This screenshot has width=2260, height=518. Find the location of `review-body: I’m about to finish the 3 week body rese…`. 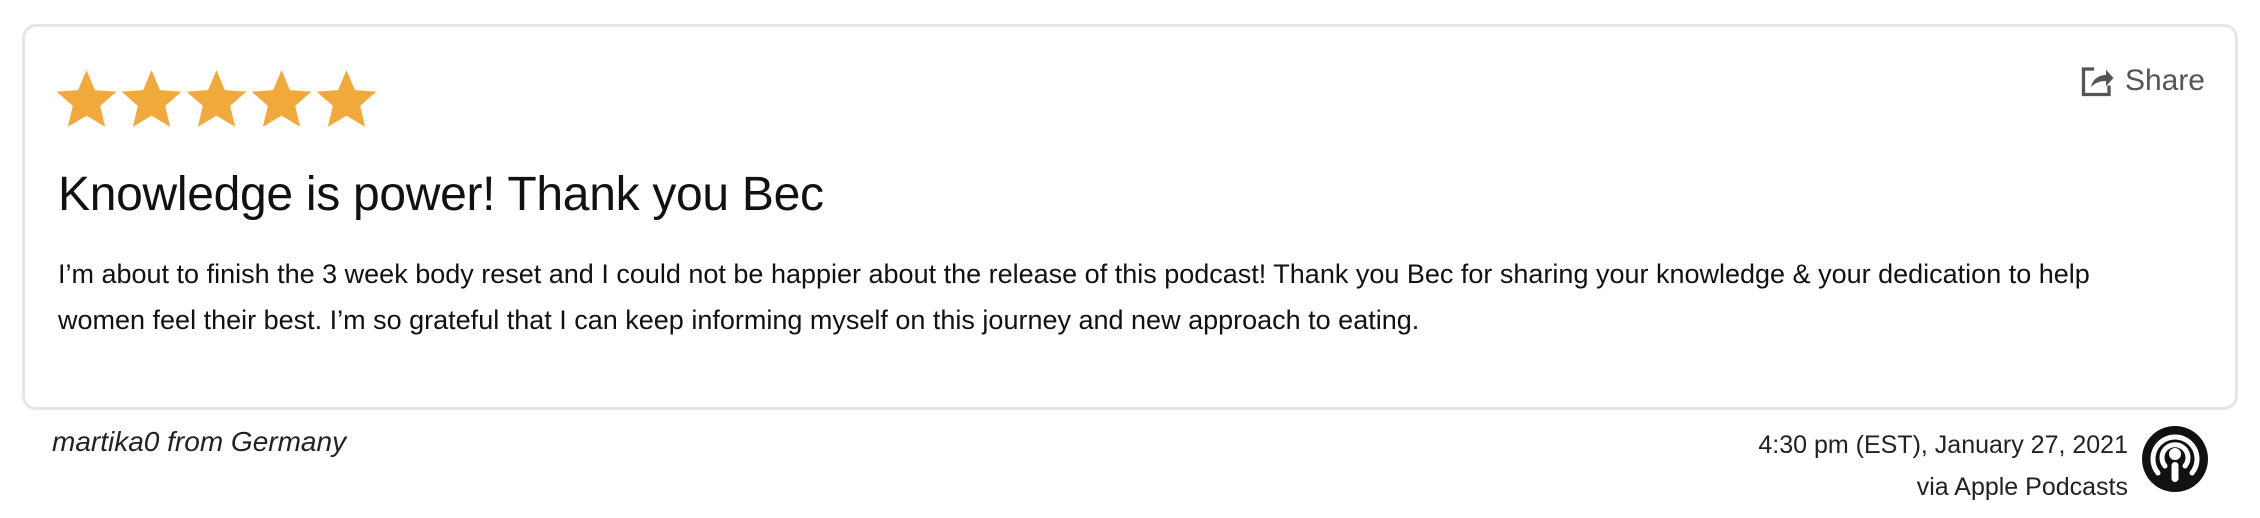

review-body: I’m about to finish the 3 week body rese… is located at coordinates (1074, 297).